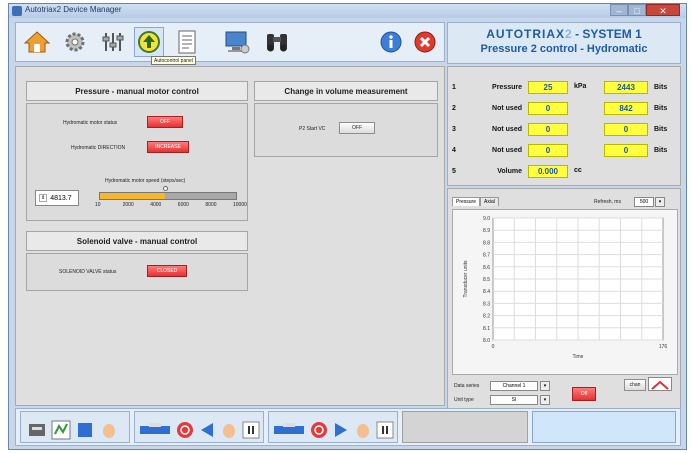  Describe the element at coordinates (37, 430) in the screenshot. I see `device-icon` at that location.